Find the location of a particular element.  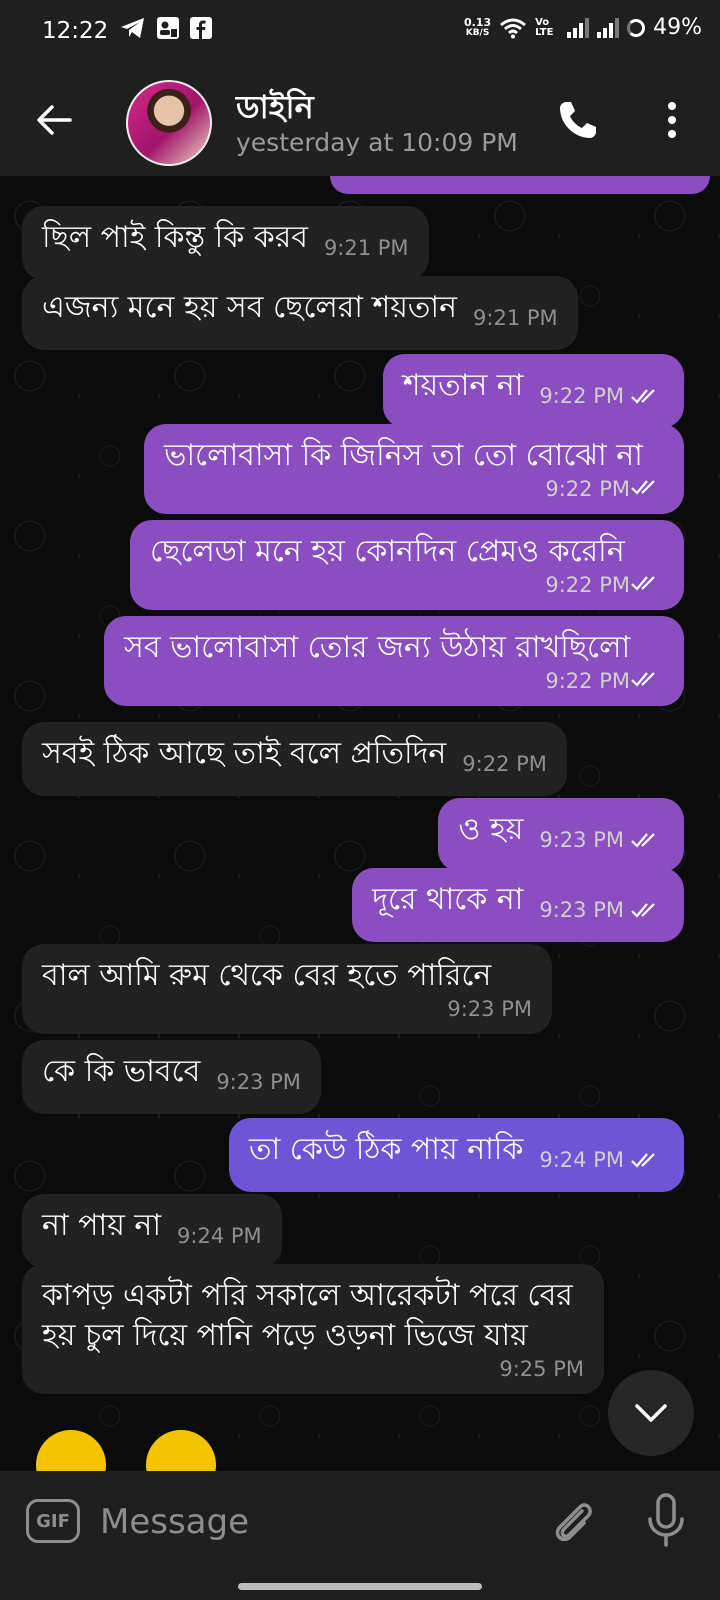

back-arrow-icon is located at coordinates (54, 120).